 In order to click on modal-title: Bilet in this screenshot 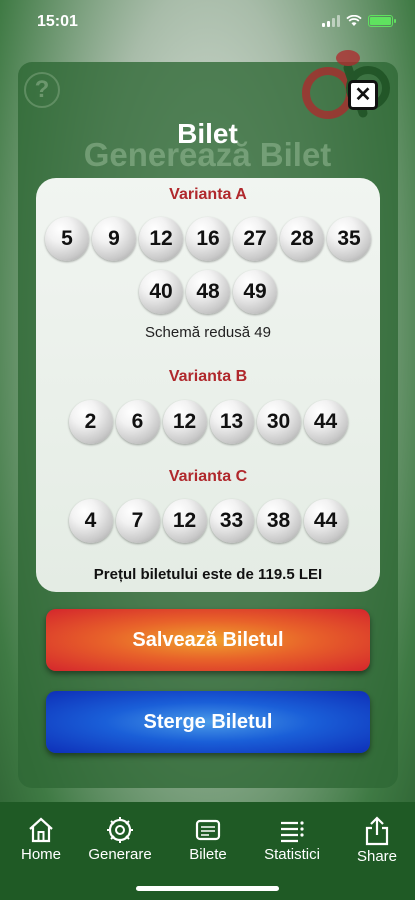, I will do `click(207, 133)`.